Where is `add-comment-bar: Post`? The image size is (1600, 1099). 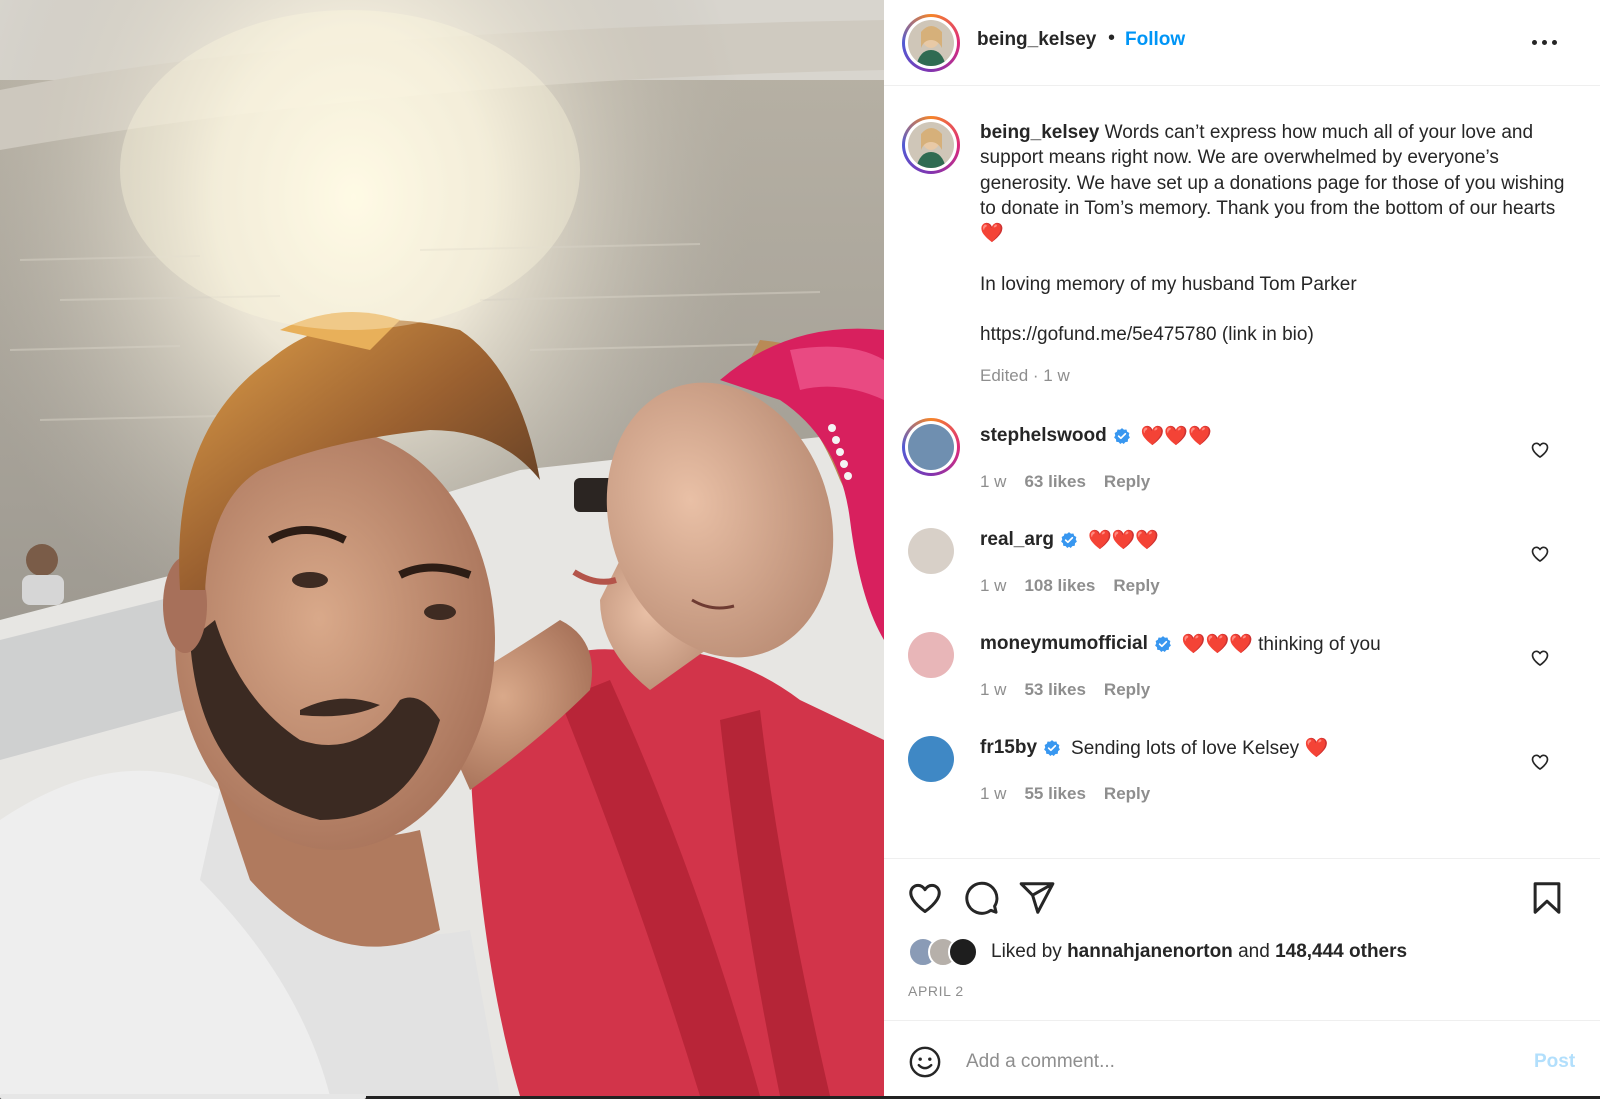 add-comment-bar: Post is located at coordinates (1242, 1058).